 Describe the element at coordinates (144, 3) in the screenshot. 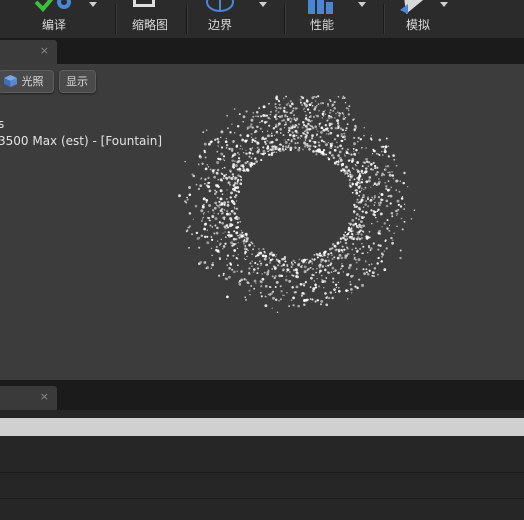

I see `thumbnail-icon` at that location.